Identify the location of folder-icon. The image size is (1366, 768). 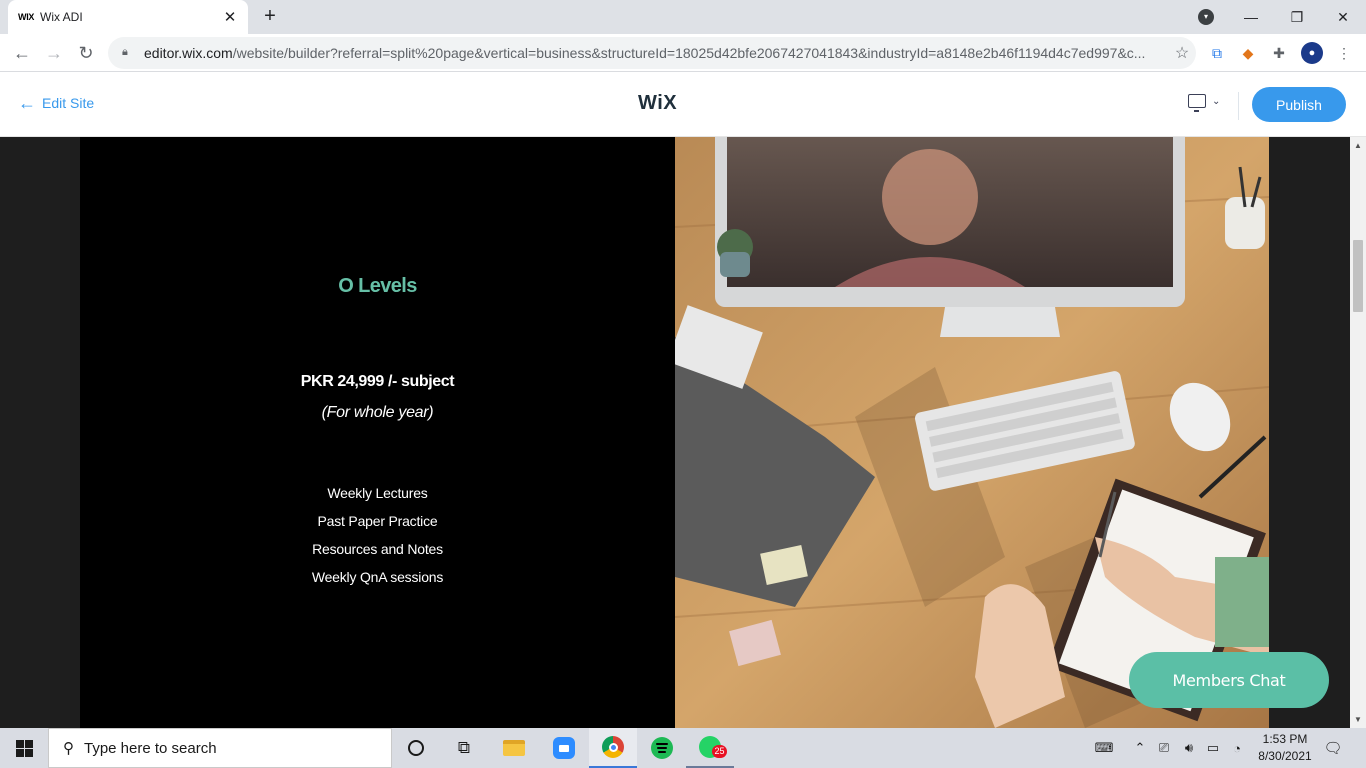
(514, 748).